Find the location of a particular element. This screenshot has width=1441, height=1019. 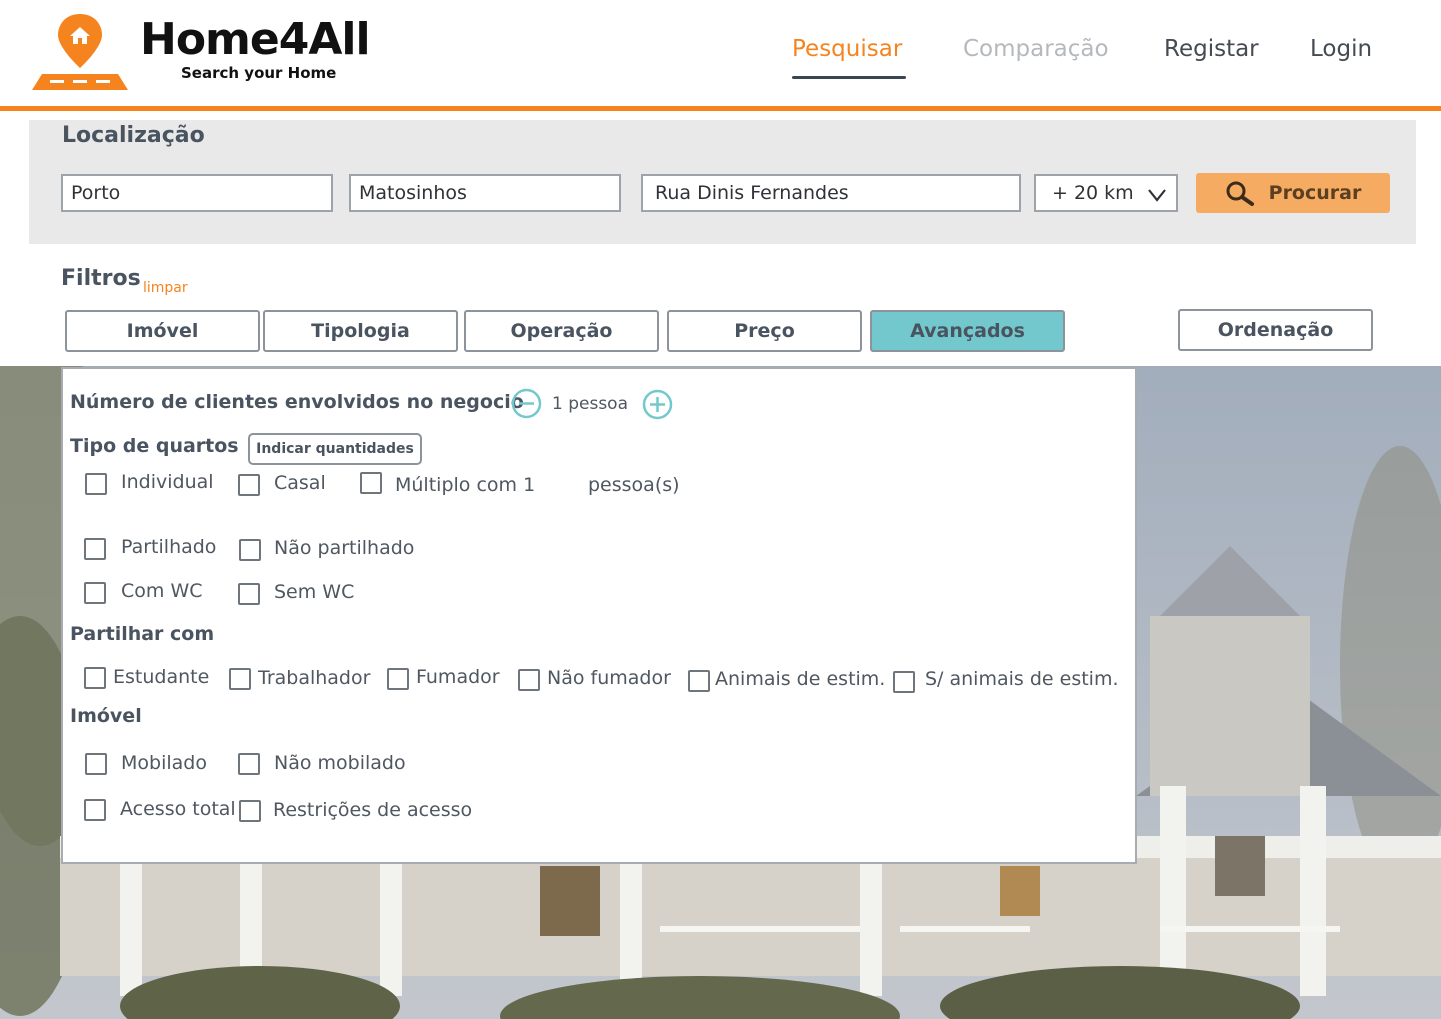

brand-name: Home4All is located at coordinates (255, 39).